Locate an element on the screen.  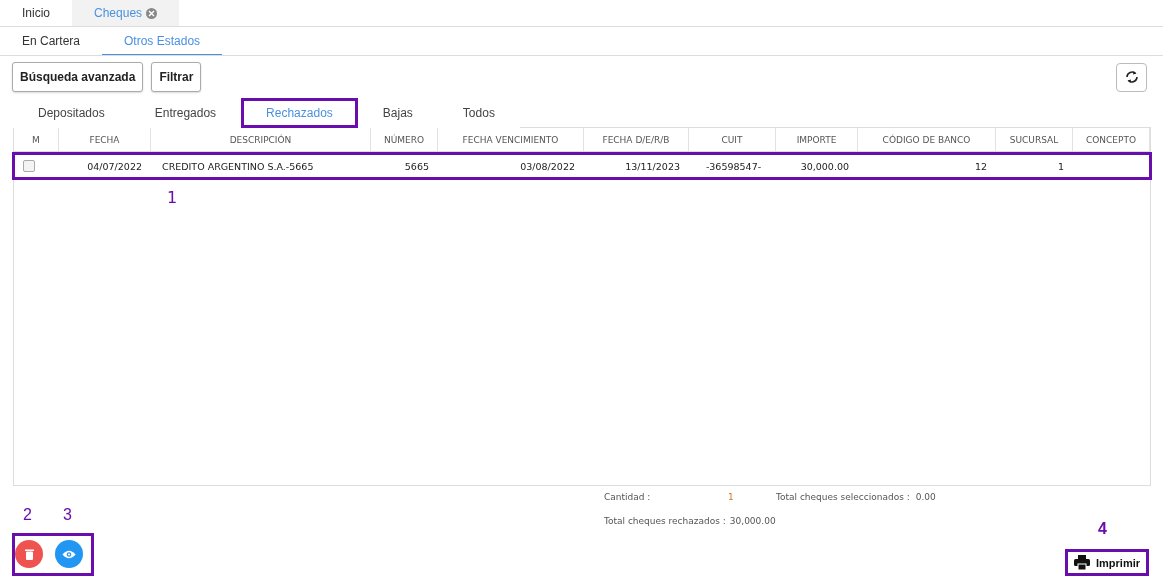
table-cell-text: 13/11/2023 is located at coordinates (652, 166).